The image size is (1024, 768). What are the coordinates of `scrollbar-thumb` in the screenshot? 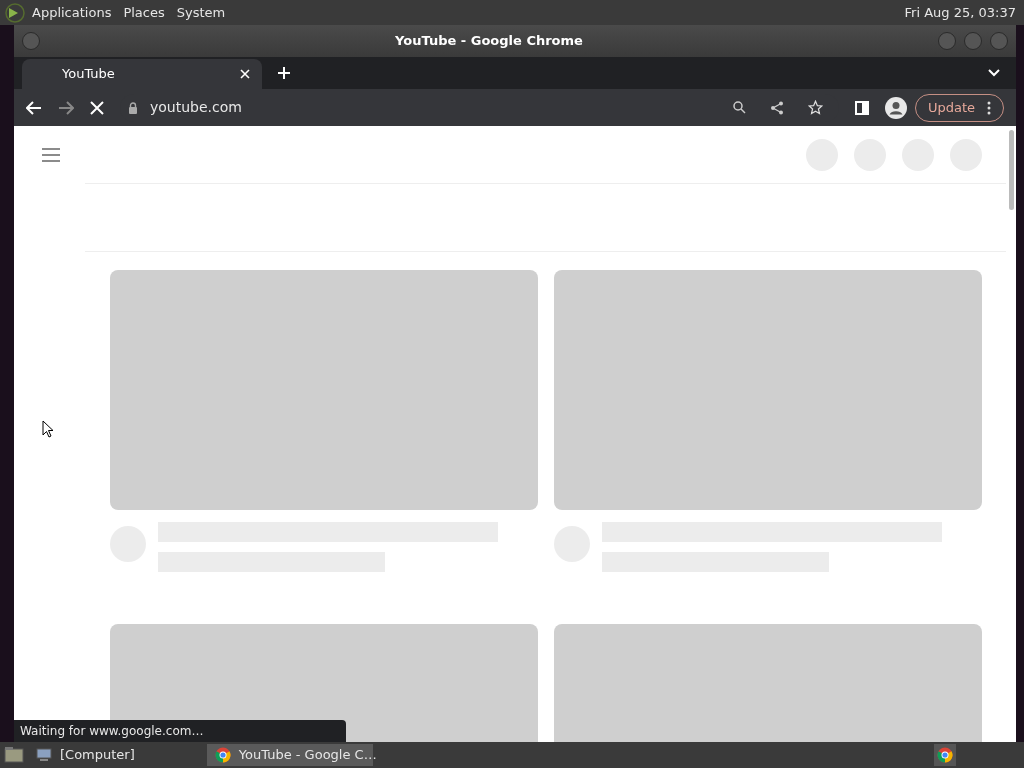 It's located at (1011, 170).